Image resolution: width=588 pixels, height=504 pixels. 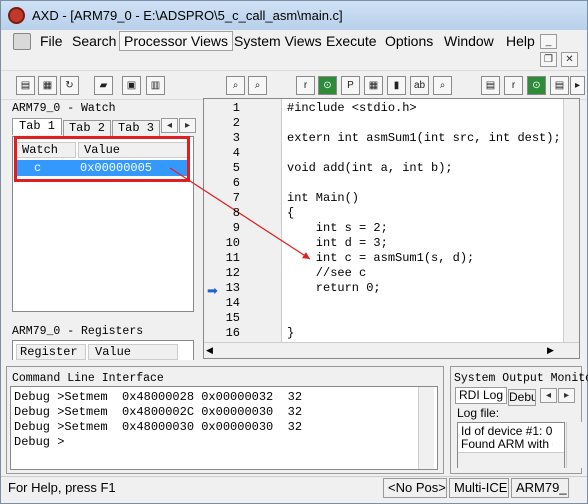 I want to click on status-target: Multi-ICE, so click(x=479, y=488).